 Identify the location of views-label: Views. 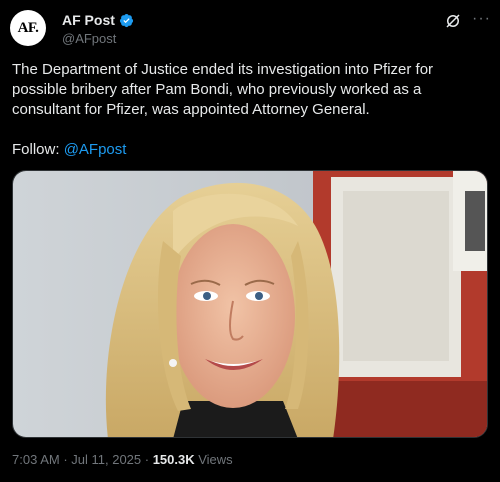
(213, 459).